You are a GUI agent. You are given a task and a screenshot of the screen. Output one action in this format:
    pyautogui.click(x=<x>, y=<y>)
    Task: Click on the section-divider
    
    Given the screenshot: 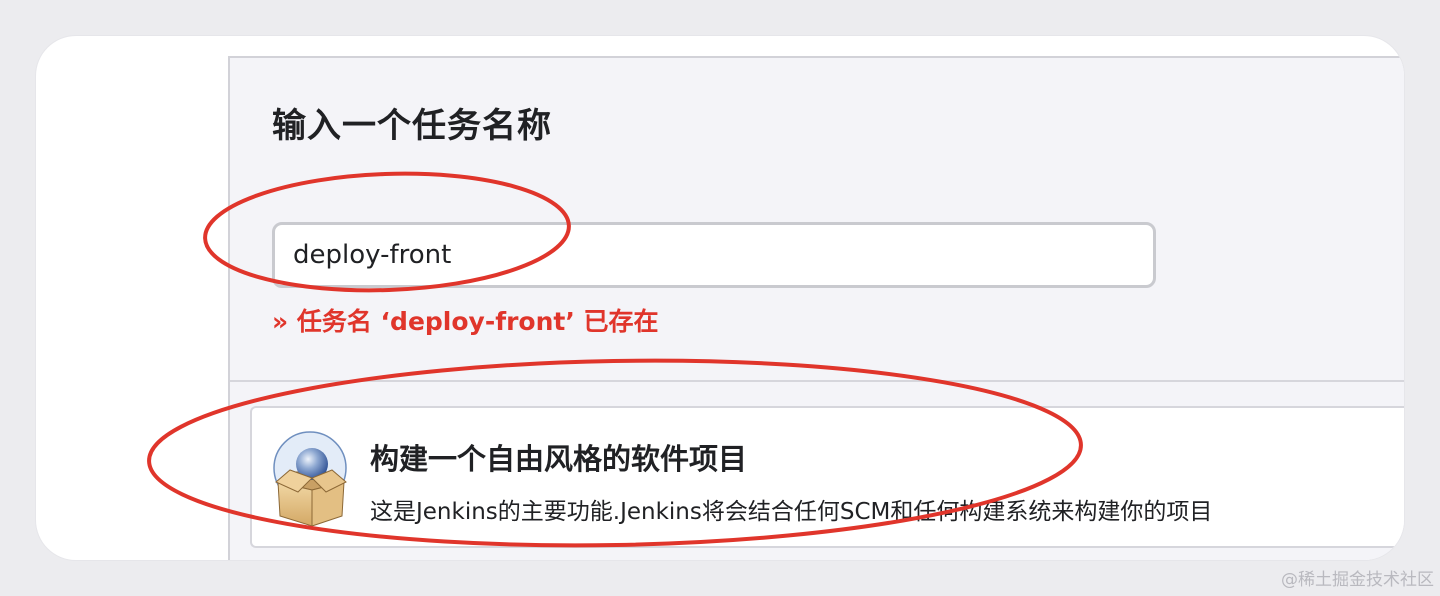 What is the action you would take?
    pyautogui.click(x=817, y=381)
    